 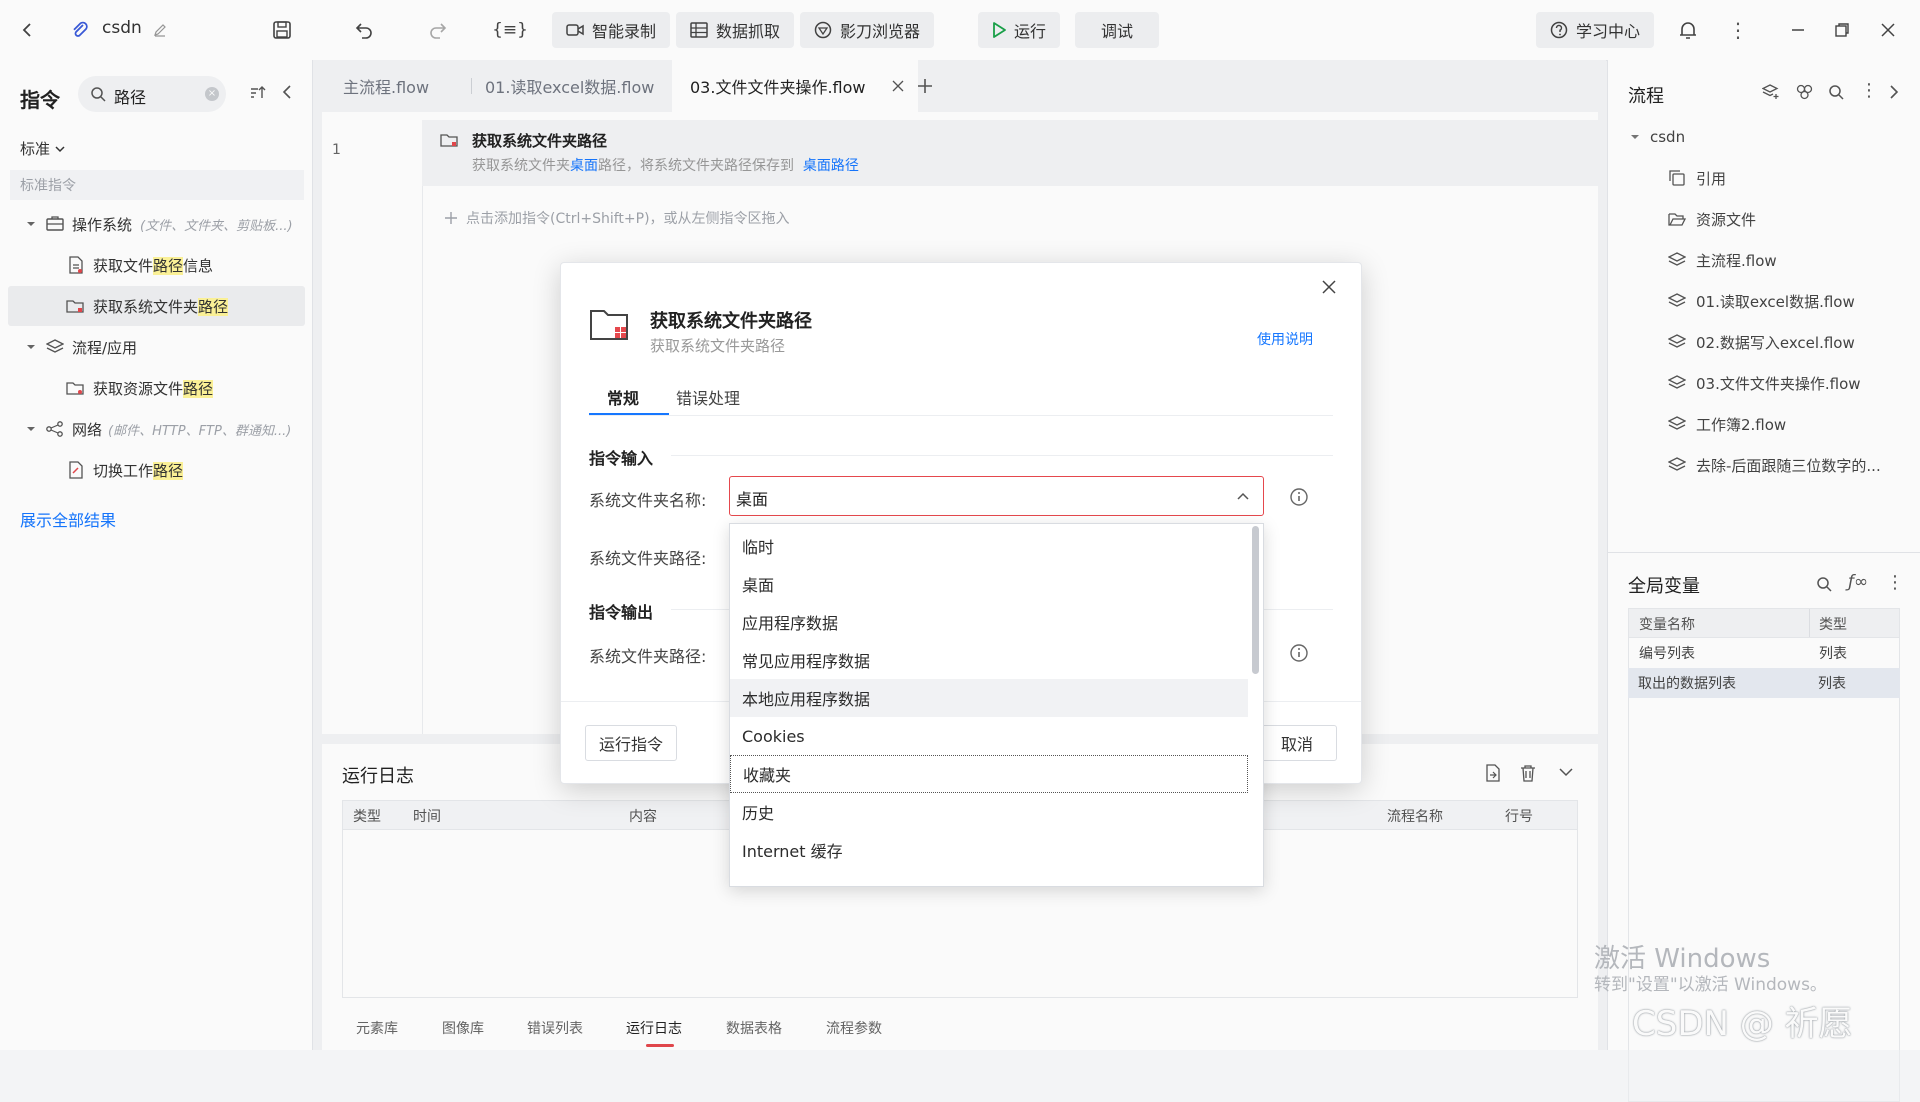 I want to click on help-link: 使用说明, so click(x=1285, y=339).